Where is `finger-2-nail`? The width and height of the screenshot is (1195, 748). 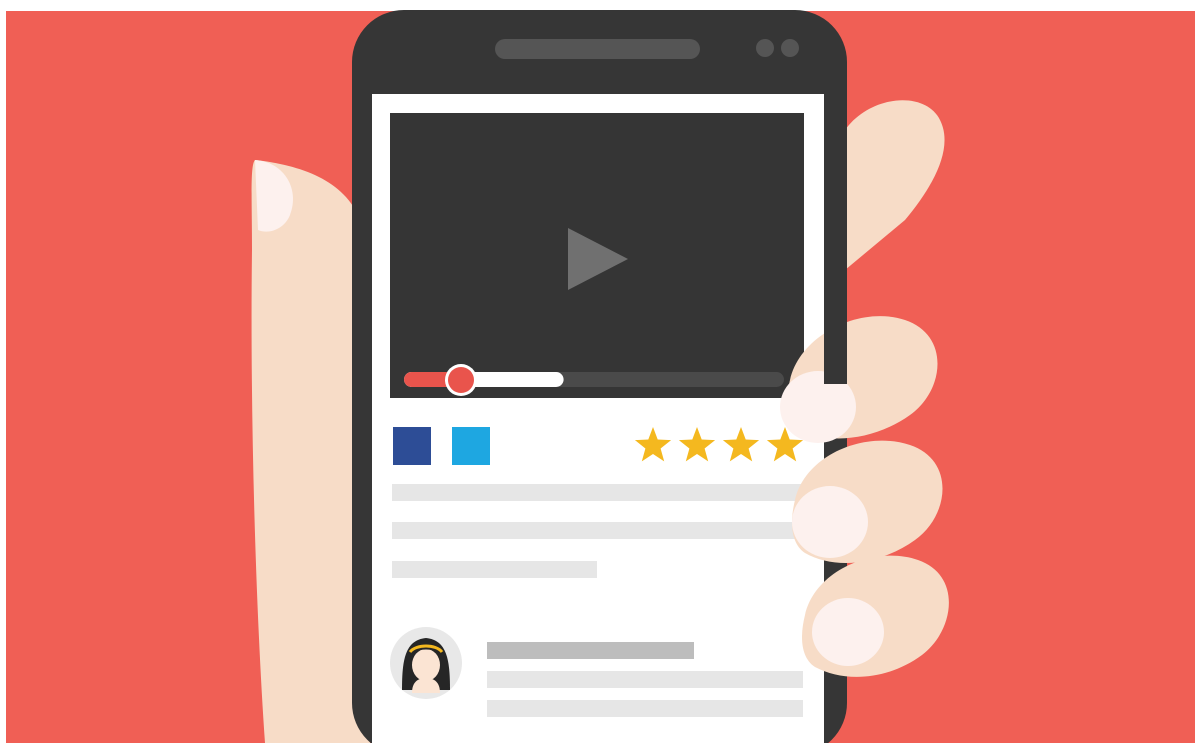 finger-2-nail is located at coordinates (830, 522).